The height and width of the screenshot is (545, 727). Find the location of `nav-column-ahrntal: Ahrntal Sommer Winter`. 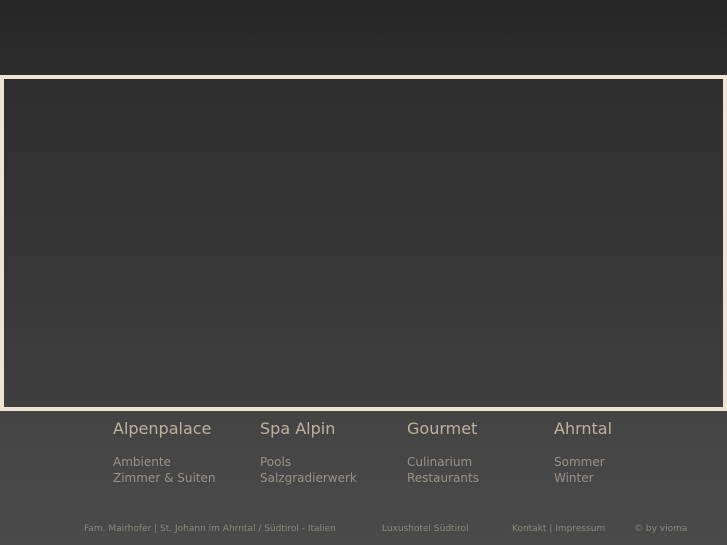

nav-column-ahrntal: Ahrntal Sommer Winter is located at coordinates (624, 453).